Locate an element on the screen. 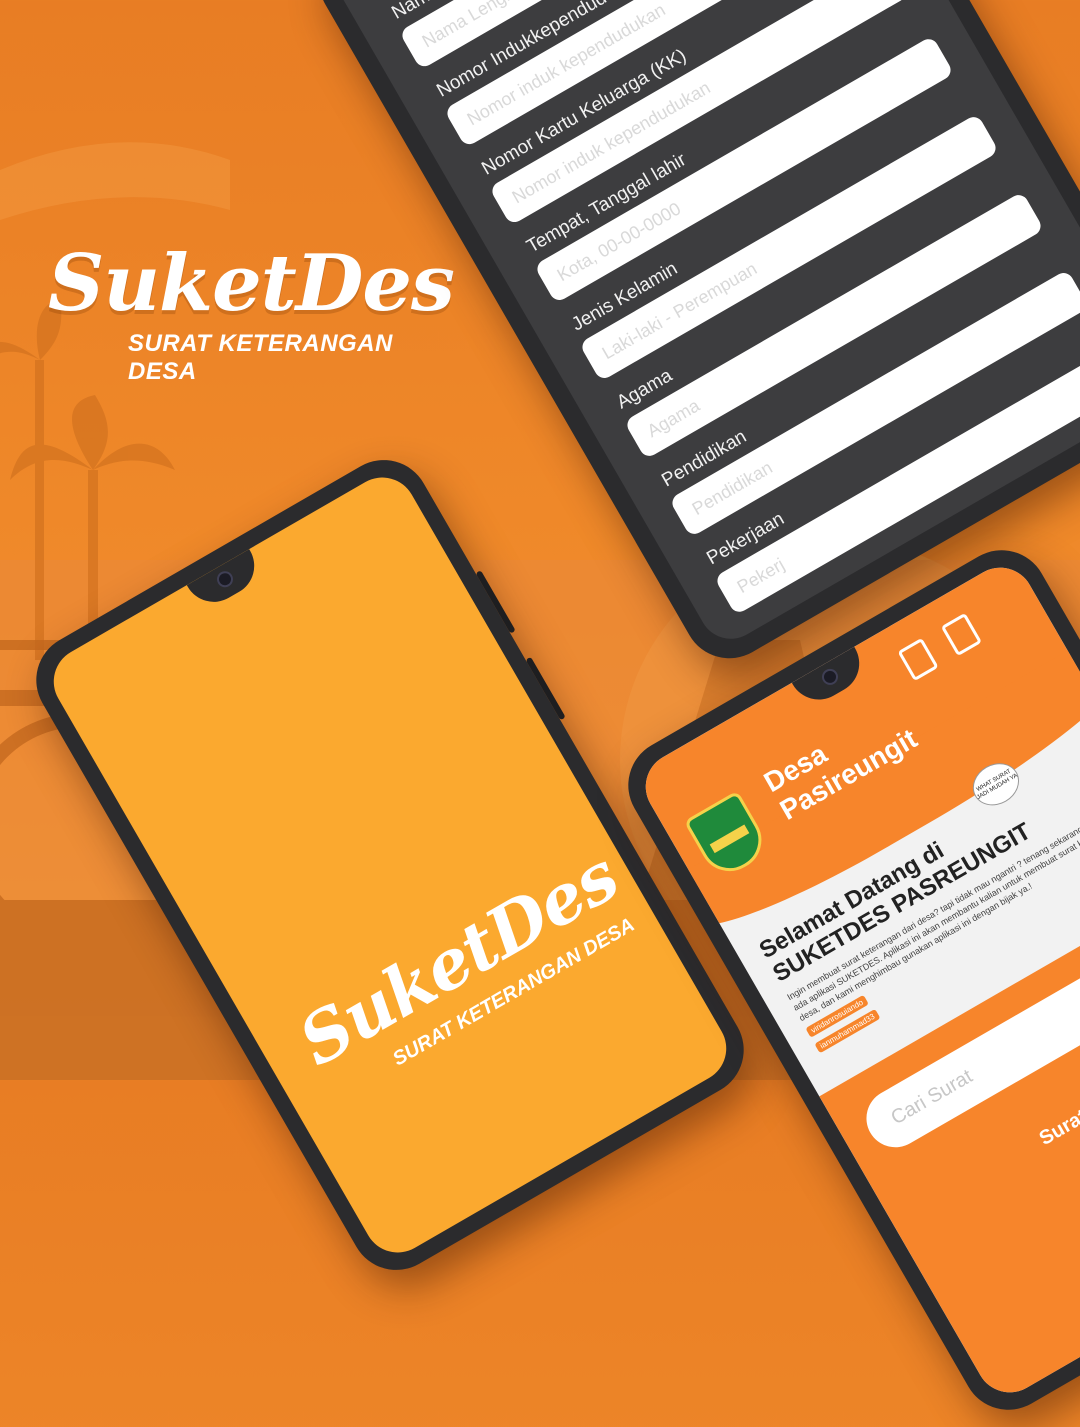  brand-logo: SuketDes SURAT KETERANGAN DESA is located at coordinates (251, 311).